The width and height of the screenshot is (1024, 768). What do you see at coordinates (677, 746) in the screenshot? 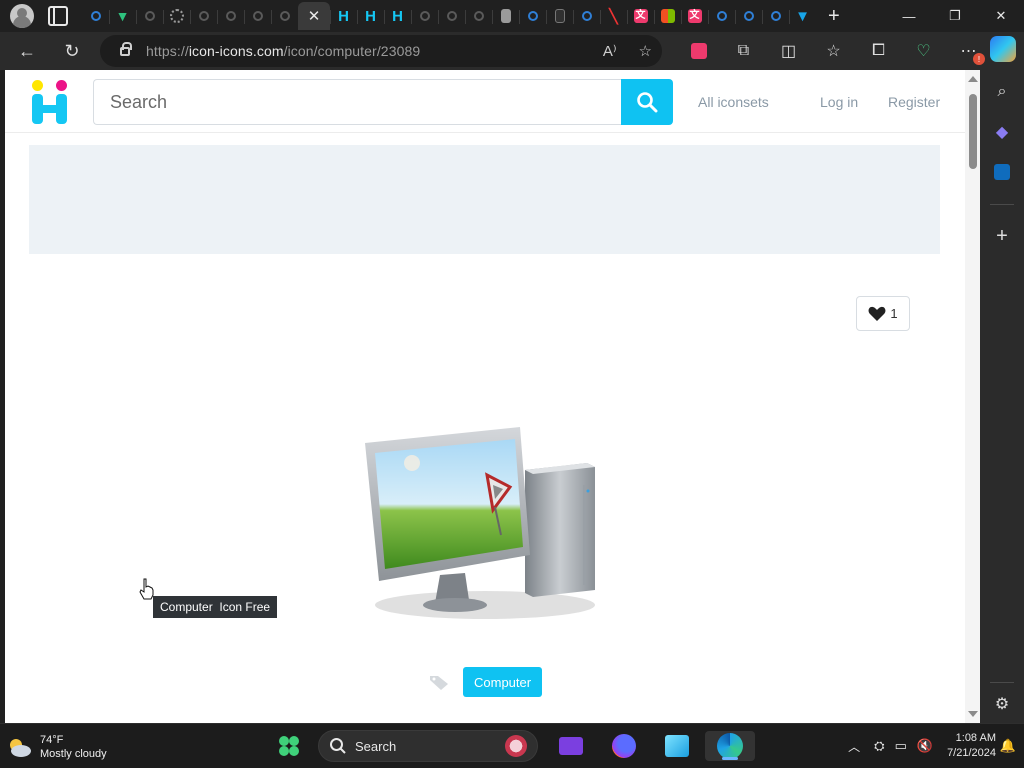
I see `notes-app-icon` at bounding box center [677, 746].